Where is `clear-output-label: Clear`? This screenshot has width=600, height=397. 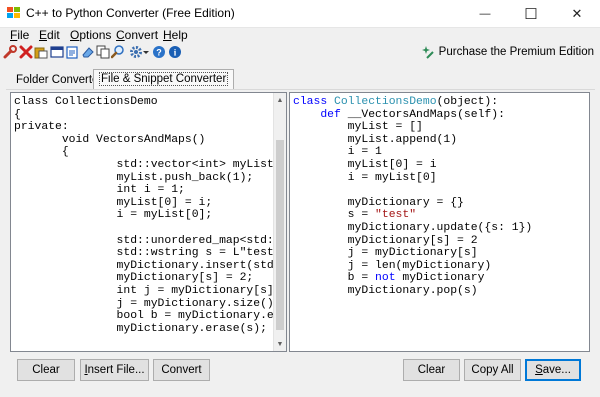
clear-output-label: Clear is located at coordinates (431, 370).